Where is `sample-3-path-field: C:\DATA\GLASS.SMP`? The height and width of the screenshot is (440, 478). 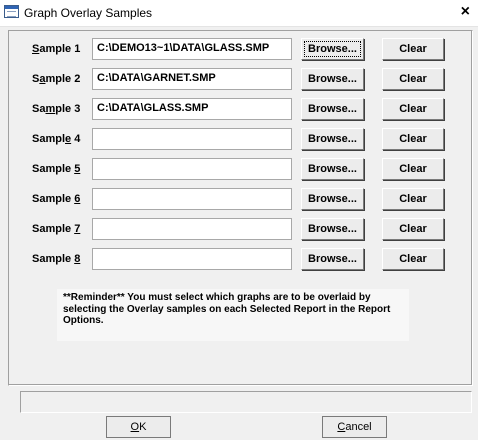 sample-3-path-field: C:\DATA\GLASS.SMP is located at coordinates (192, 109).